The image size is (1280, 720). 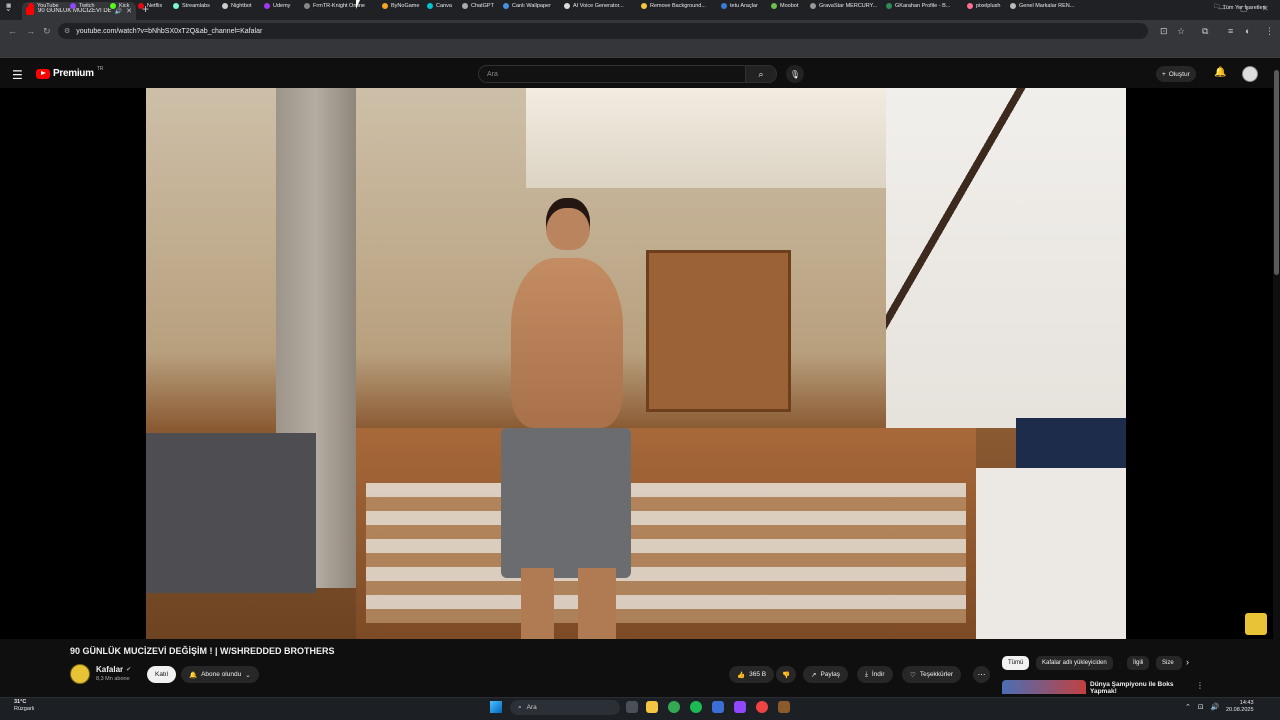 What do you see at coordinates (1250, 74) in the screenshot?
I see `account-avatar` at bounding box center [1250, 74].